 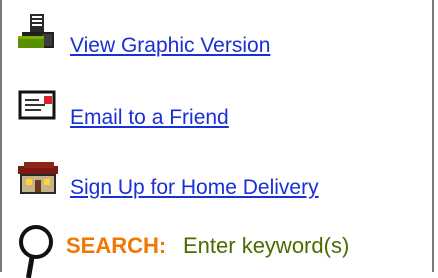 I want to click on magnifier-icon, so click(x=36, y=251).